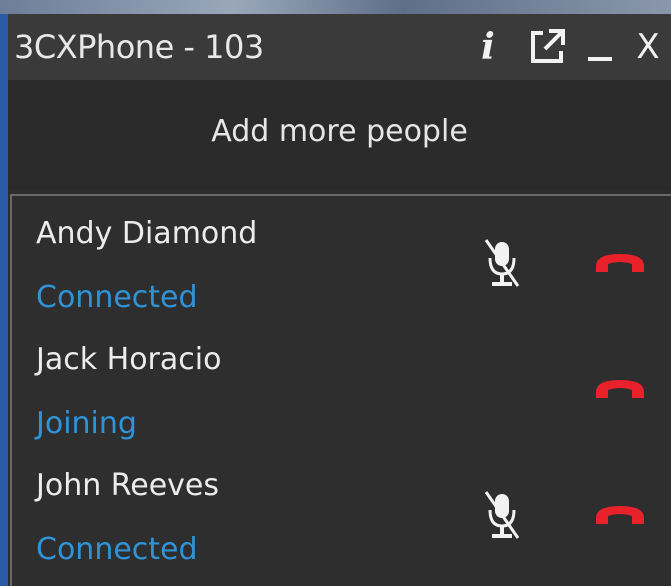  I want to click on popout-icon, so click(548, 46).